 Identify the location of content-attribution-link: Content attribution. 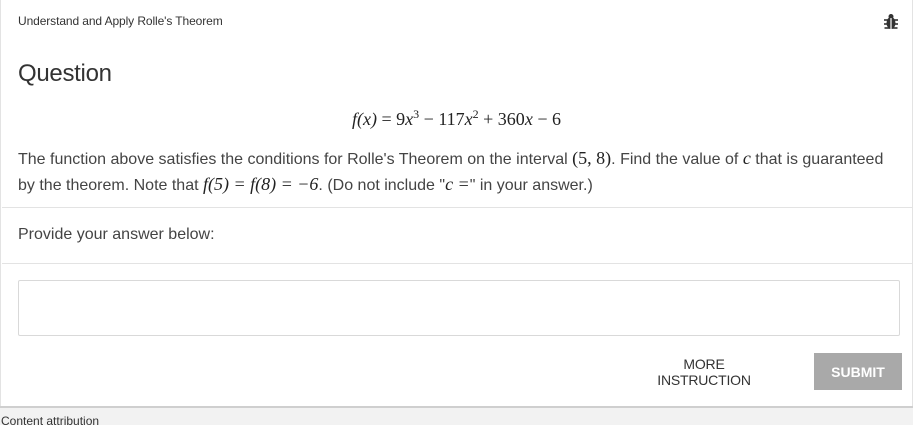
(50, 421).